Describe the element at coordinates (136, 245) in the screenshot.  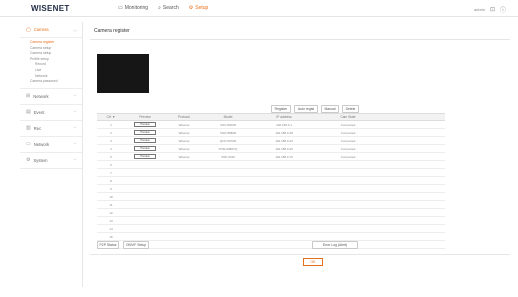
I see `onvif-setup-button: ONVIF Setup` at that location.